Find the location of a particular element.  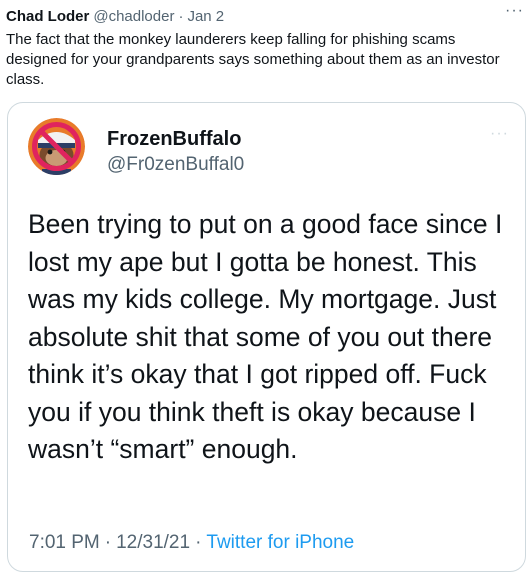

quoted-author-handle: @Fr0zenBuffal0 is located at coordinates (175, 165).